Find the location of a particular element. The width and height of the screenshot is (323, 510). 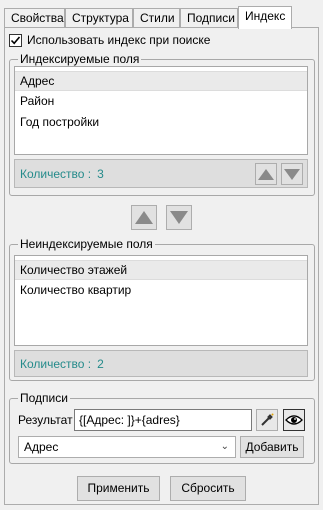

non-indexed-count-value: 2 is located at coordinates (100, 363).